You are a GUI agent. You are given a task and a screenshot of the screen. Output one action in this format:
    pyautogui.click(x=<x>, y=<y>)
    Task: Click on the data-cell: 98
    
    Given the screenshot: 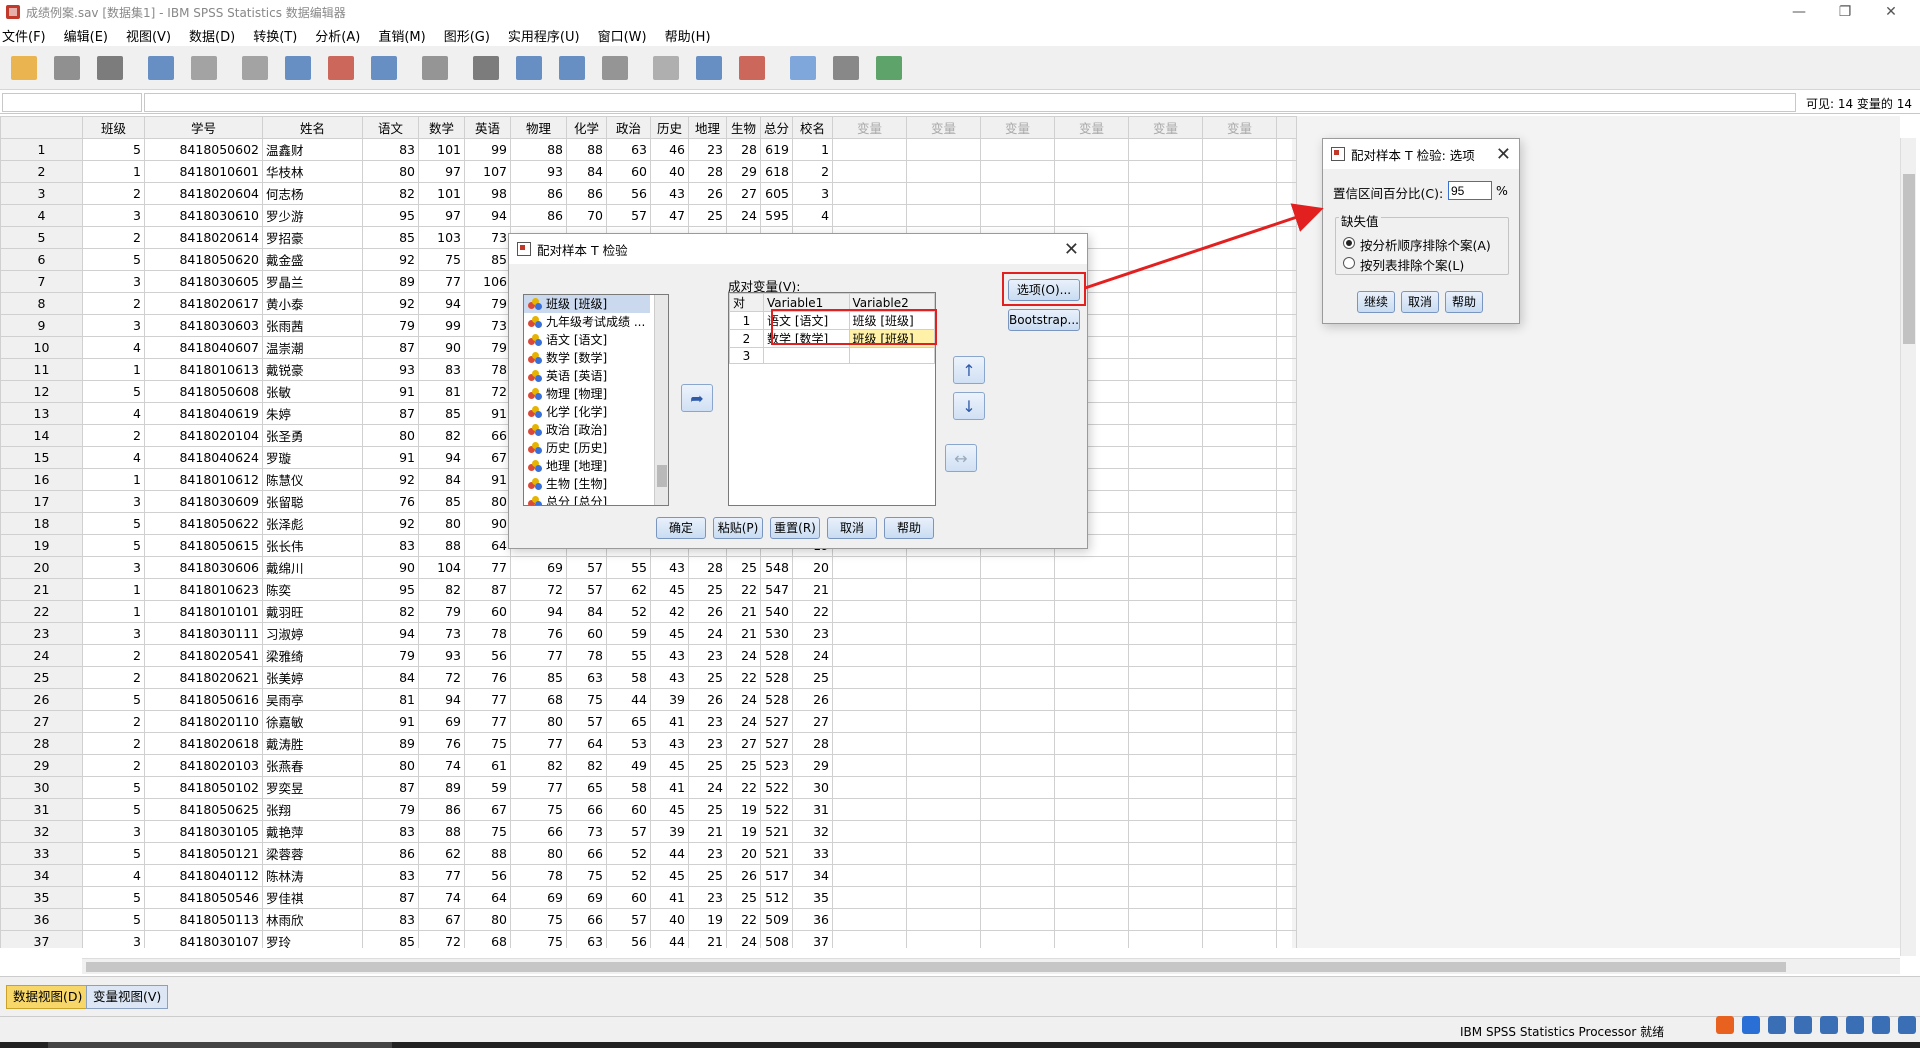 What is the action you would take?
    pyautogui.click(x=487, y=193)
    